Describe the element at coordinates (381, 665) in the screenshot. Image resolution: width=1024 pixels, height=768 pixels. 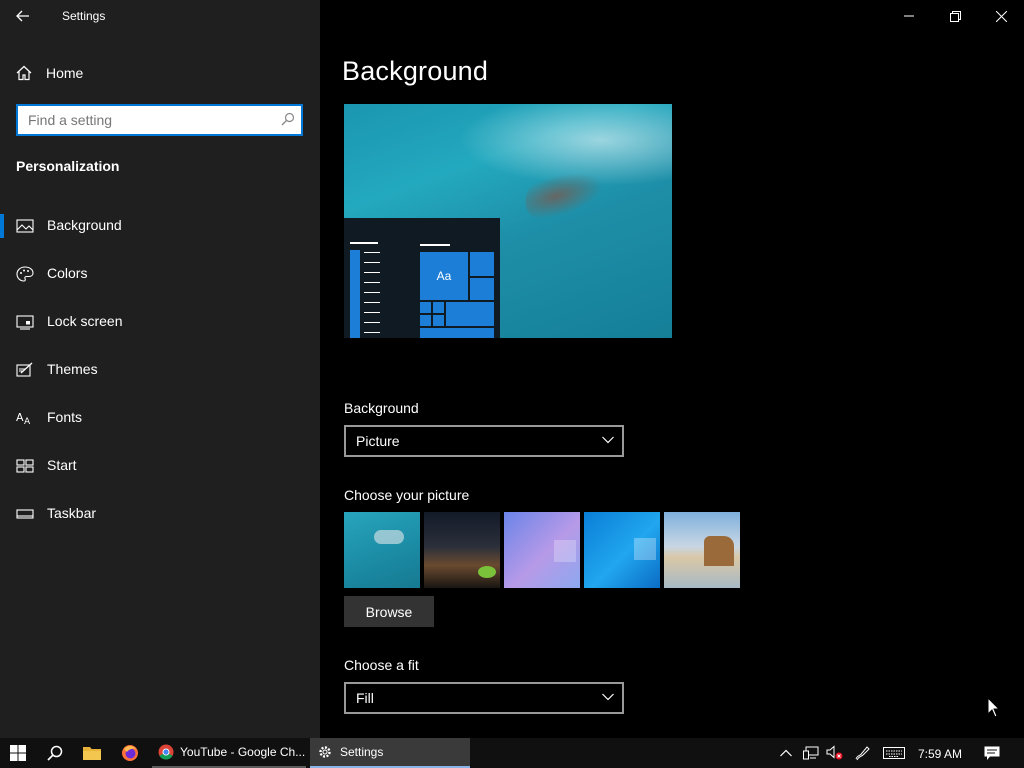
I see `choose-fit-label: Choose a fit` at that location.